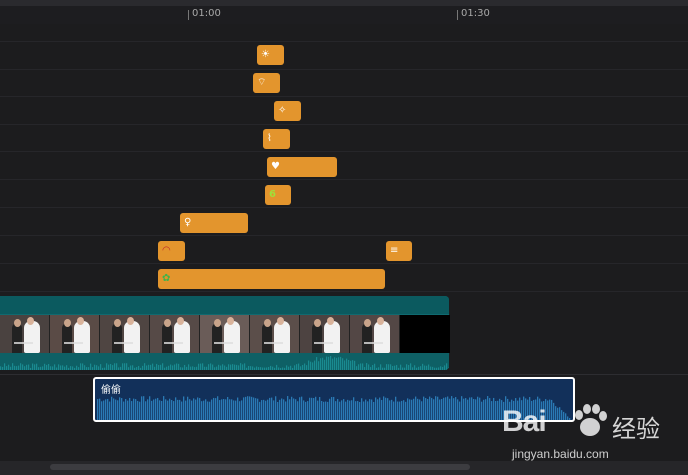 Image resolution: width=688 pixels, height=475 pixels. Describe the element at coordinates (302, 167) in the screenshot. I see `sticker-clip-hearts: ♥` at that location.